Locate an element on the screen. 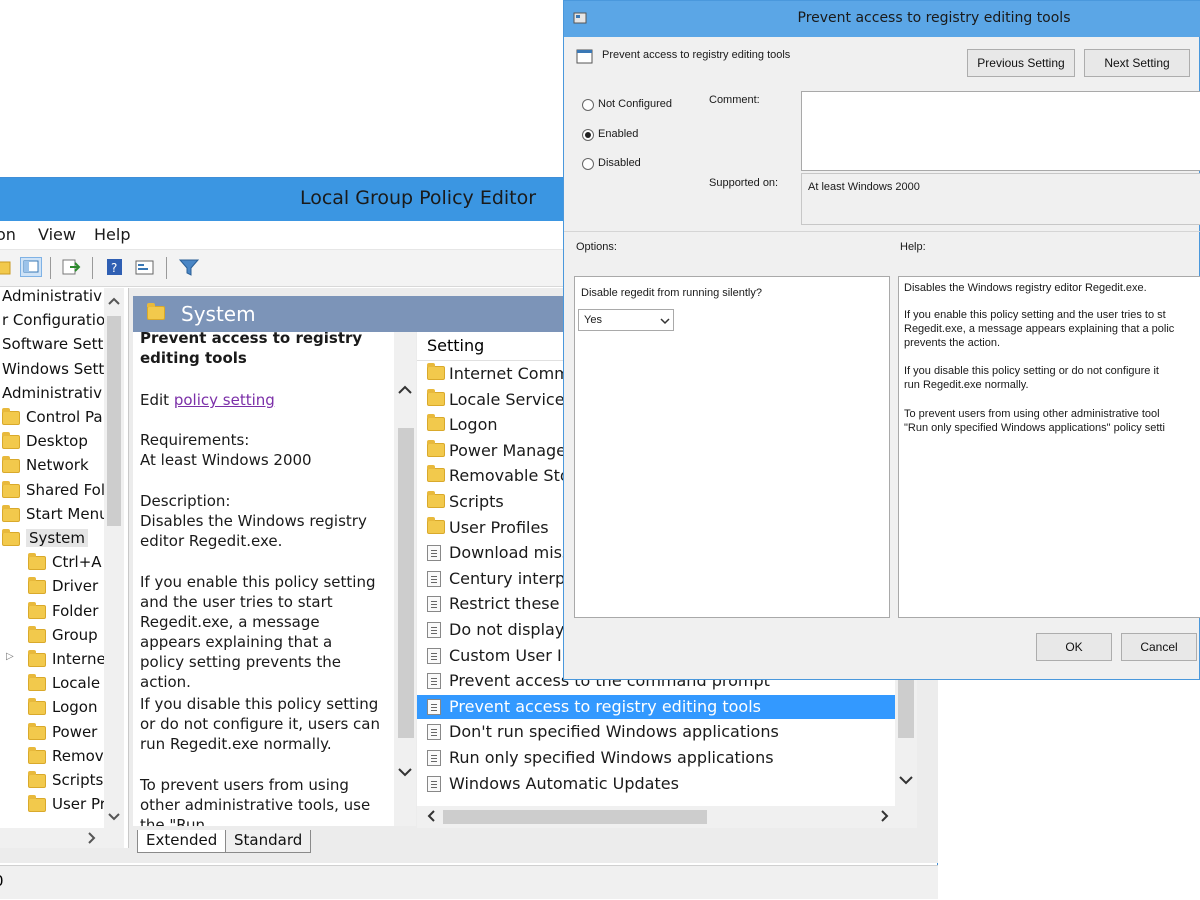  previous-setting-button: Previous Setting is located at coordinates (1021, 63).